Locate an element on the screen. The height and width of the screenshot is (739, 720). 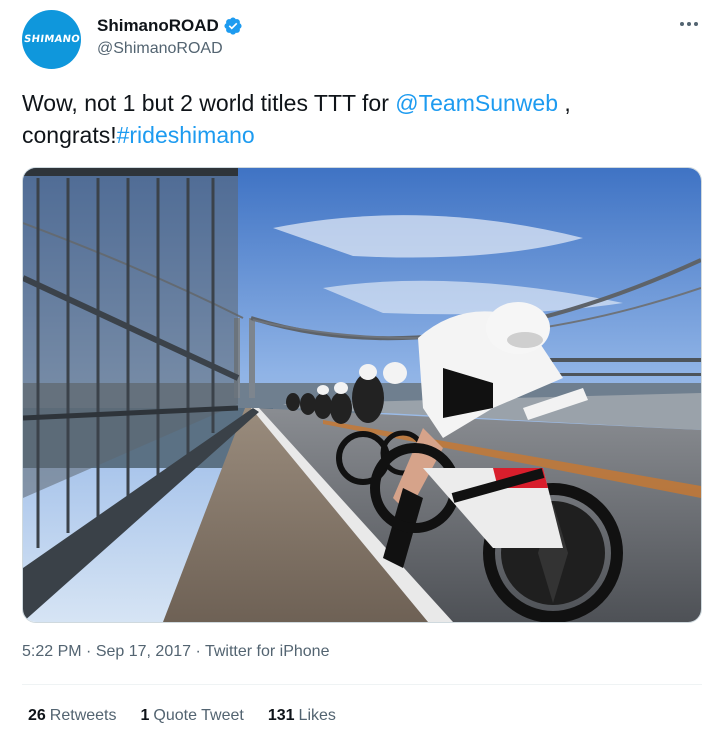
tweet-time: 5:22 PM is located at coordinates (52, 651).